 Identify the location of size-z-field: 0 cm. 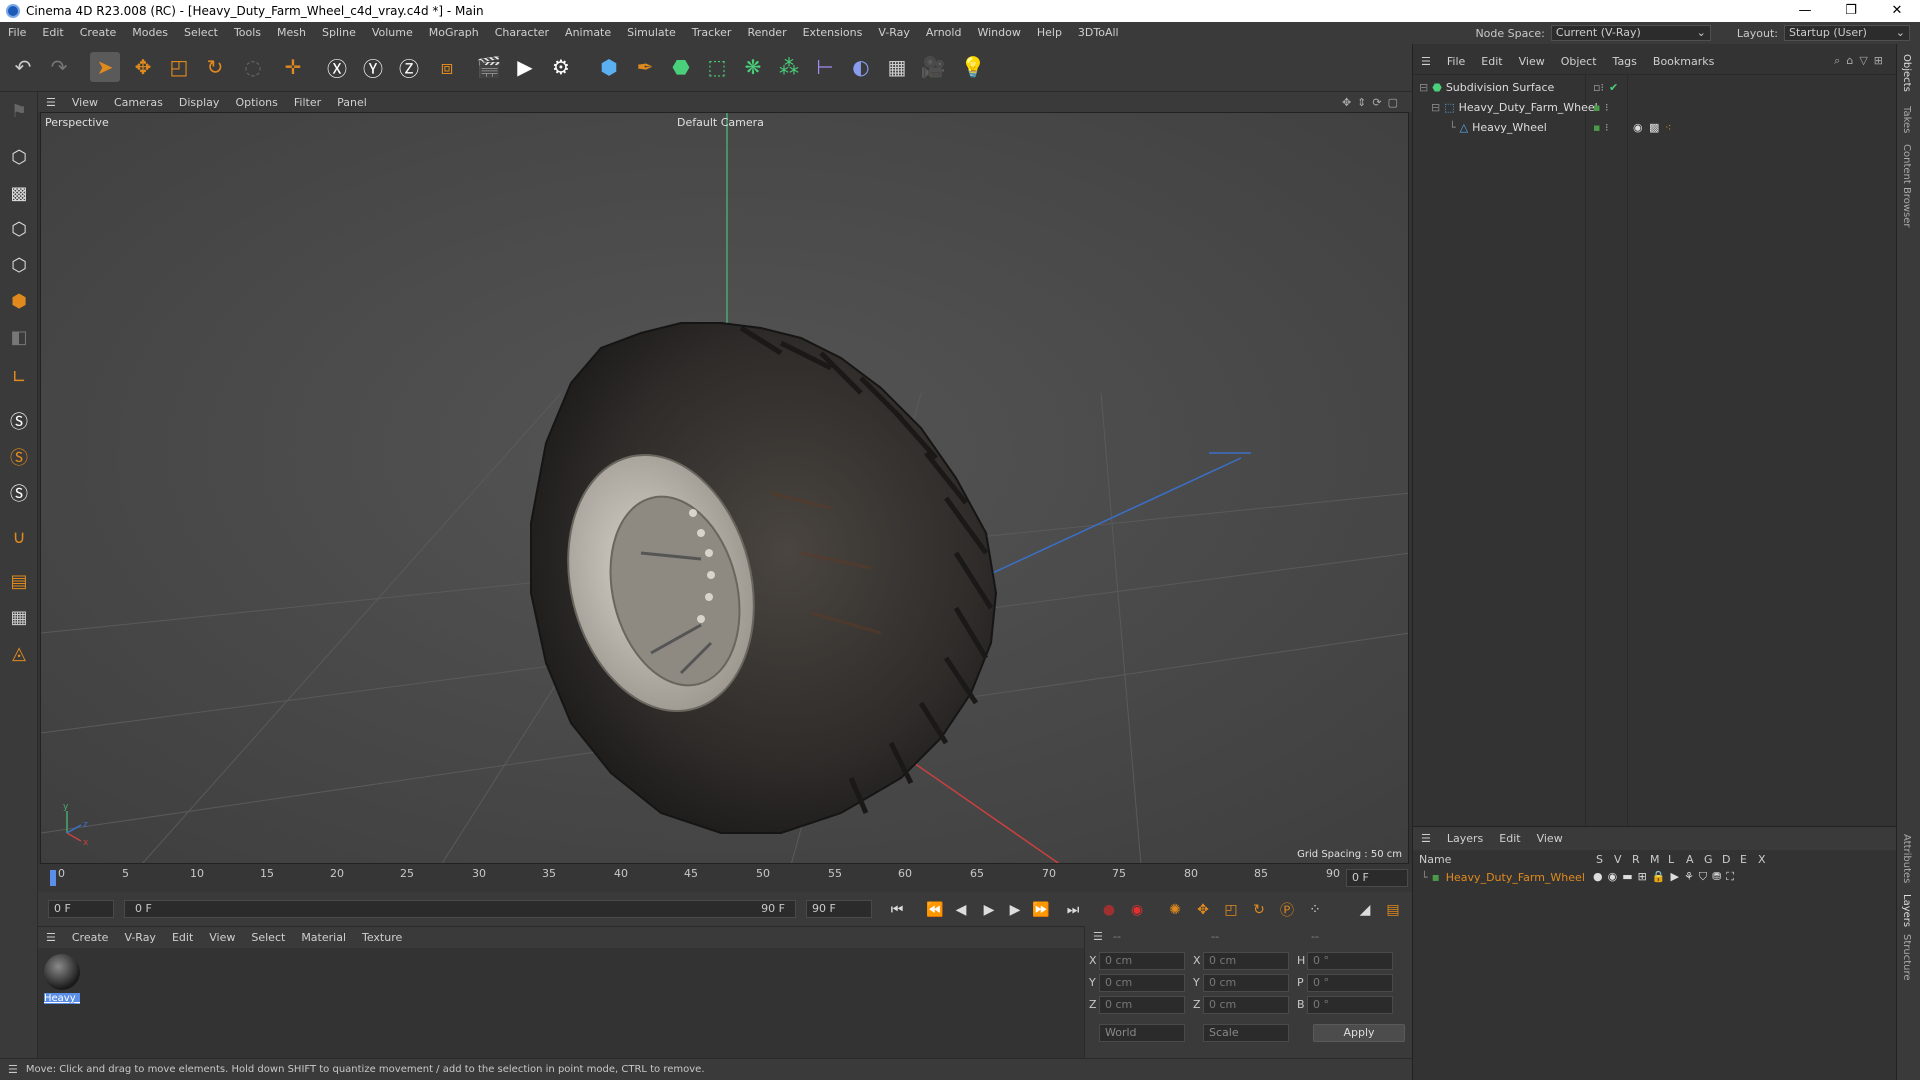
(1246, 1005).